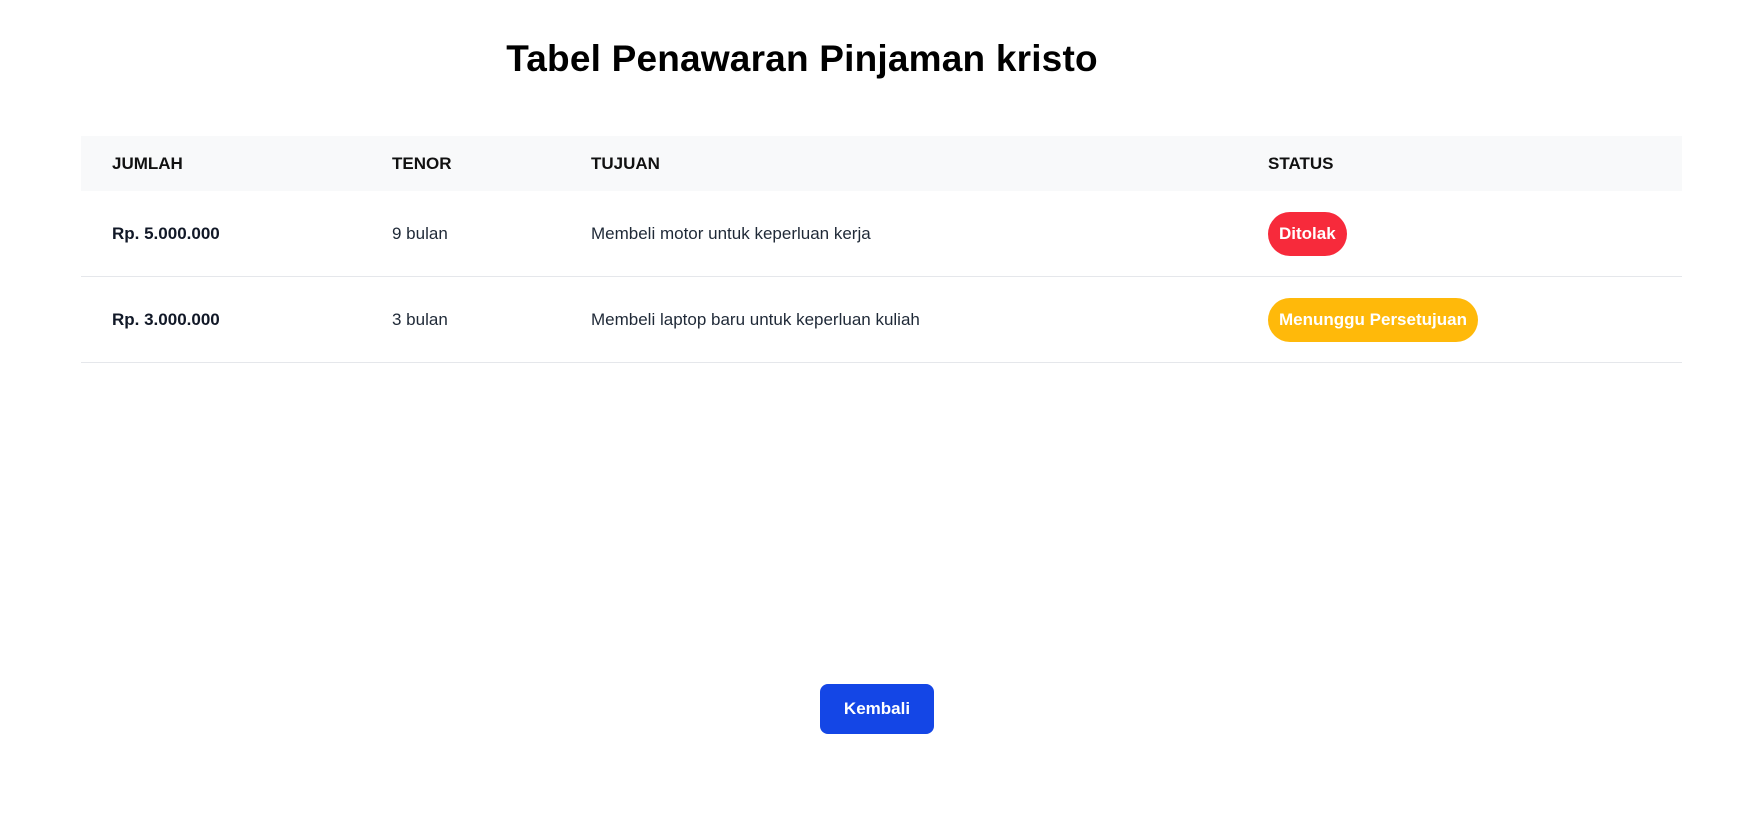 This screenshot has width=1748, height=818. I want to click on column-header-purpose: TUJUAN, so click(625, 163).